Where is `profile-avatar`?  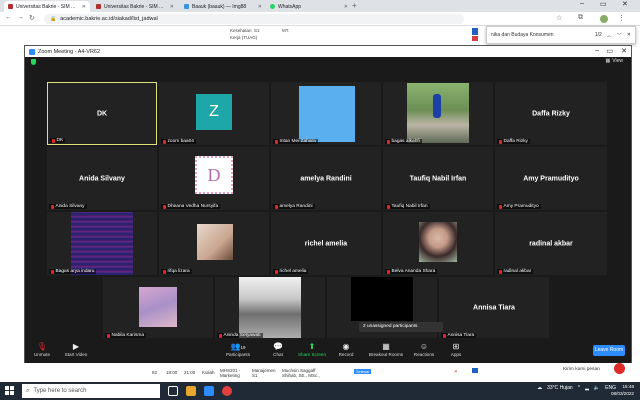
profile-avatar is located at coordinates (604, 19).